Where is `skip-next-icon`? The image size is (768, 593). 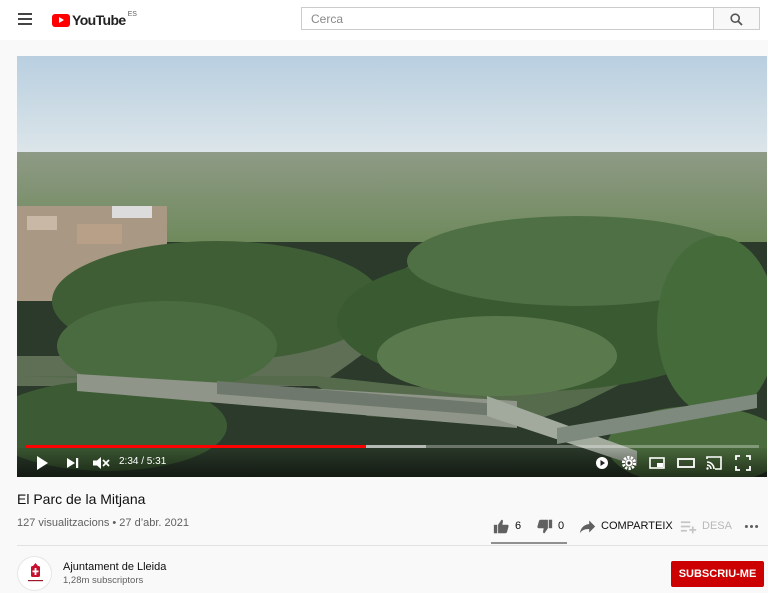 skip-next-icon is located at coordinates (73, 463).